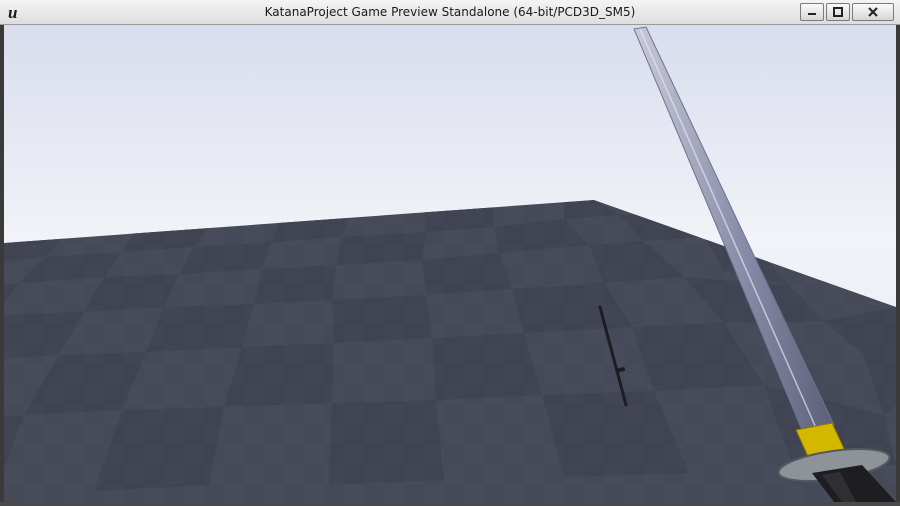  I want to click on close-button, so click(873, 12).